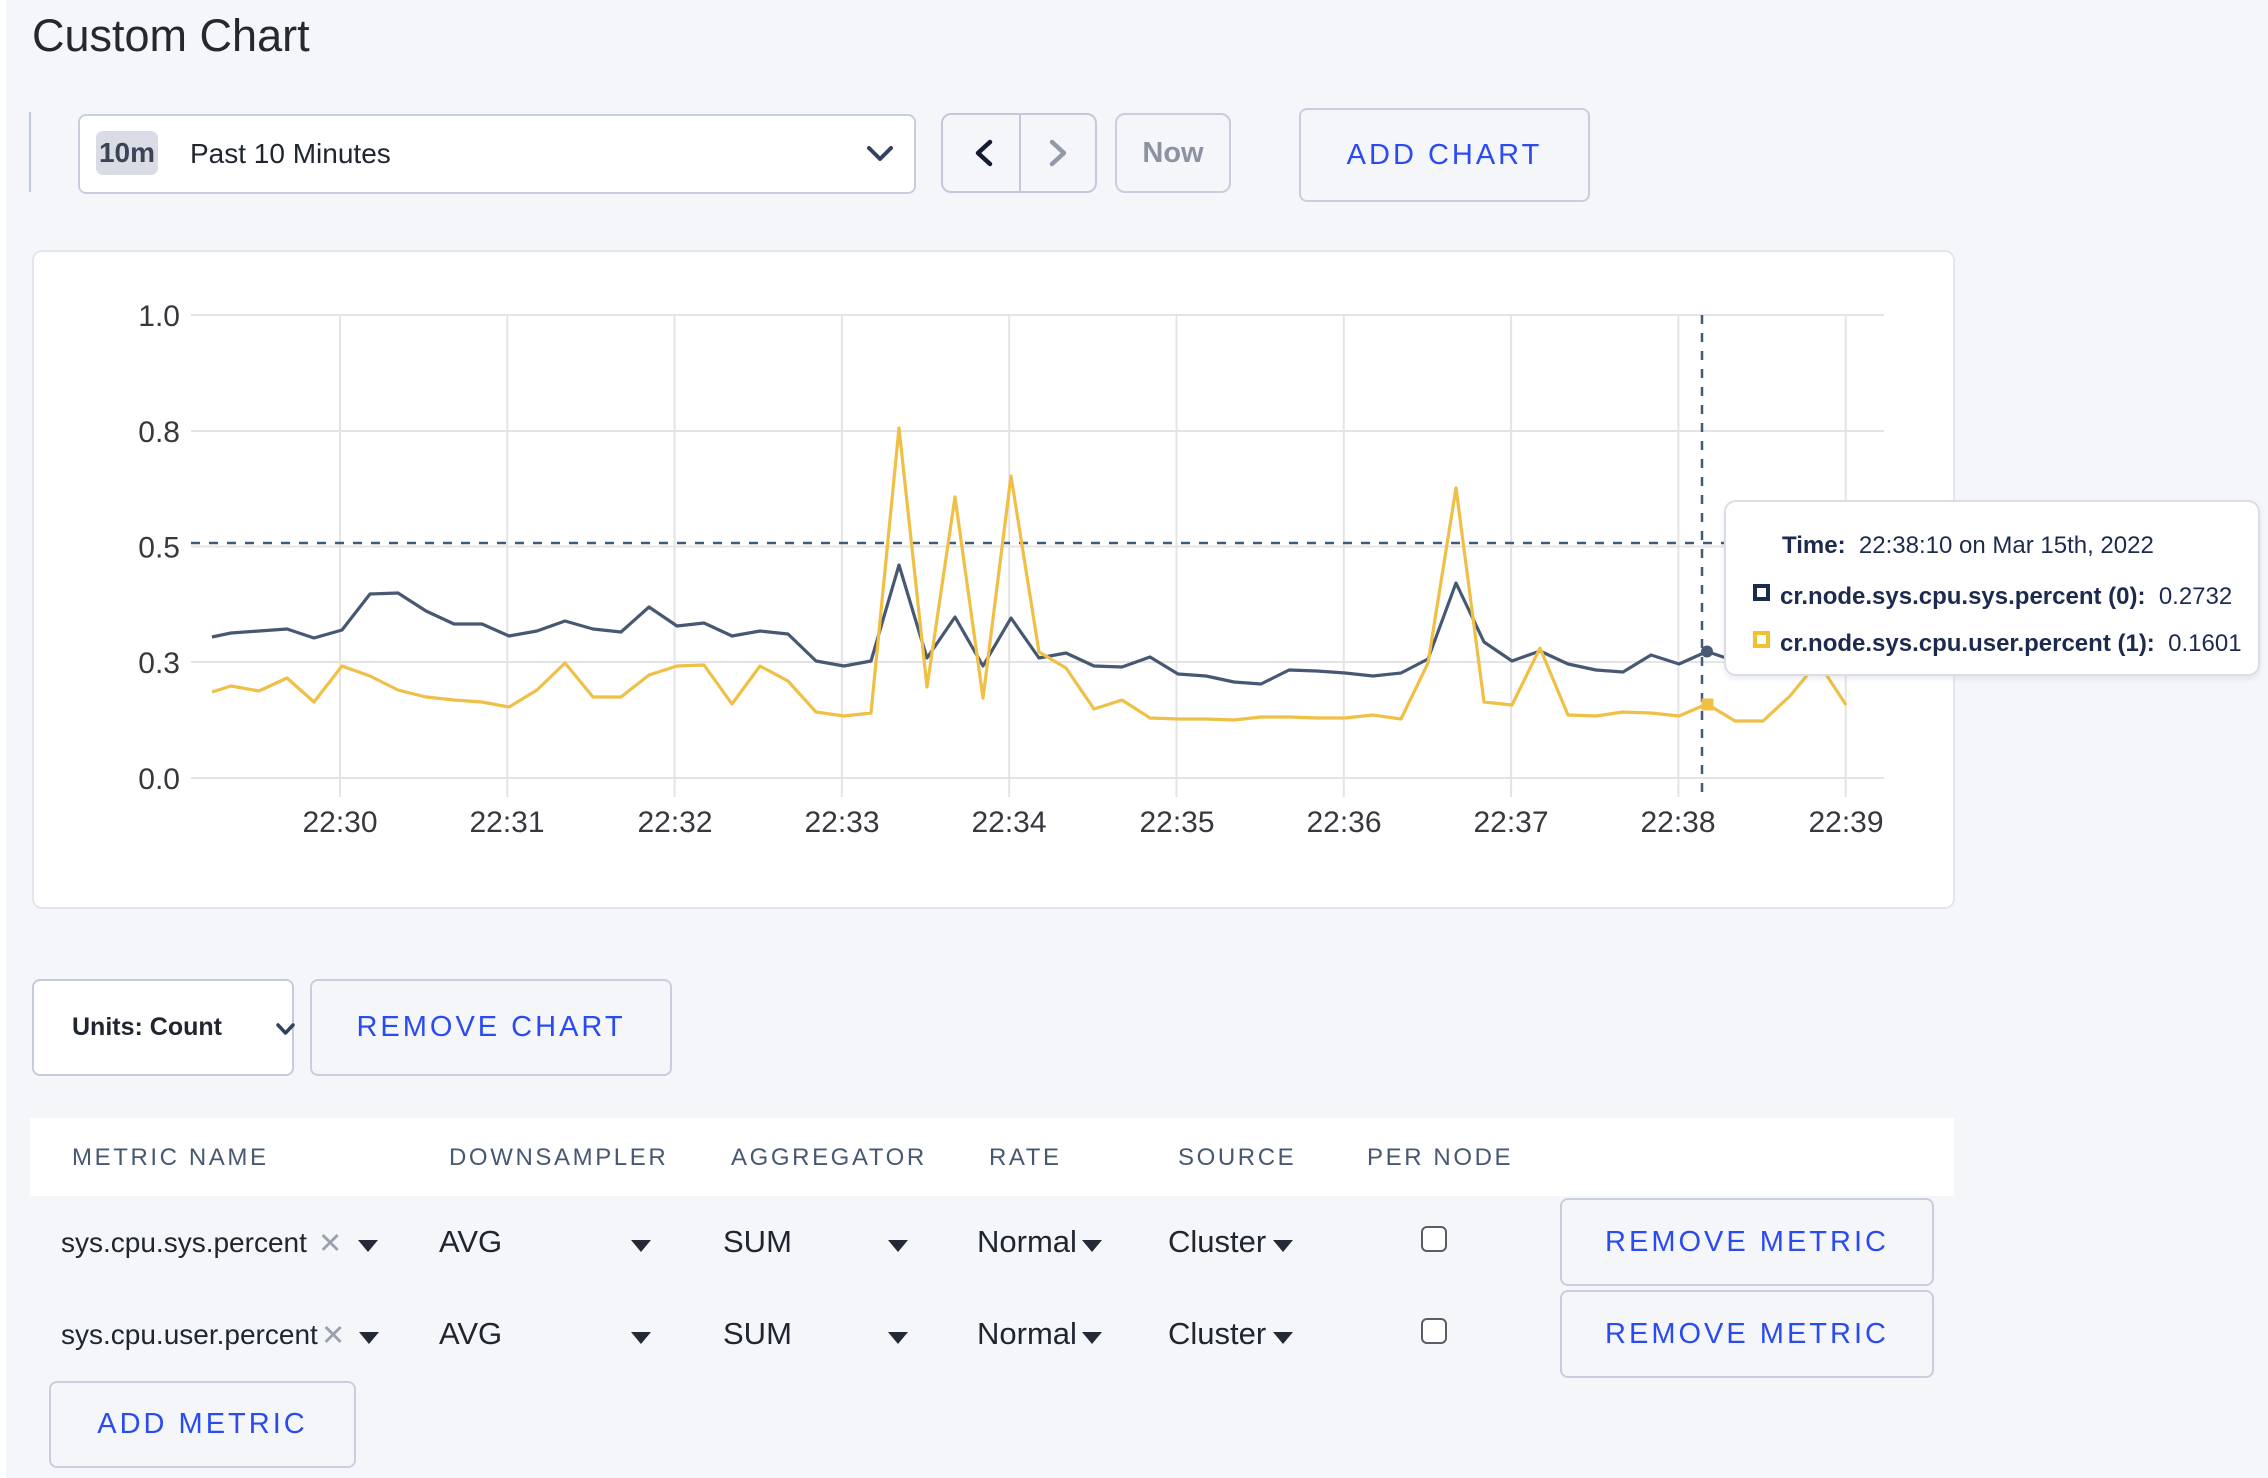 The height and width of the screenshot is (1478, 2268). I want to click on svg-text: 22:33, so click(841, 822).